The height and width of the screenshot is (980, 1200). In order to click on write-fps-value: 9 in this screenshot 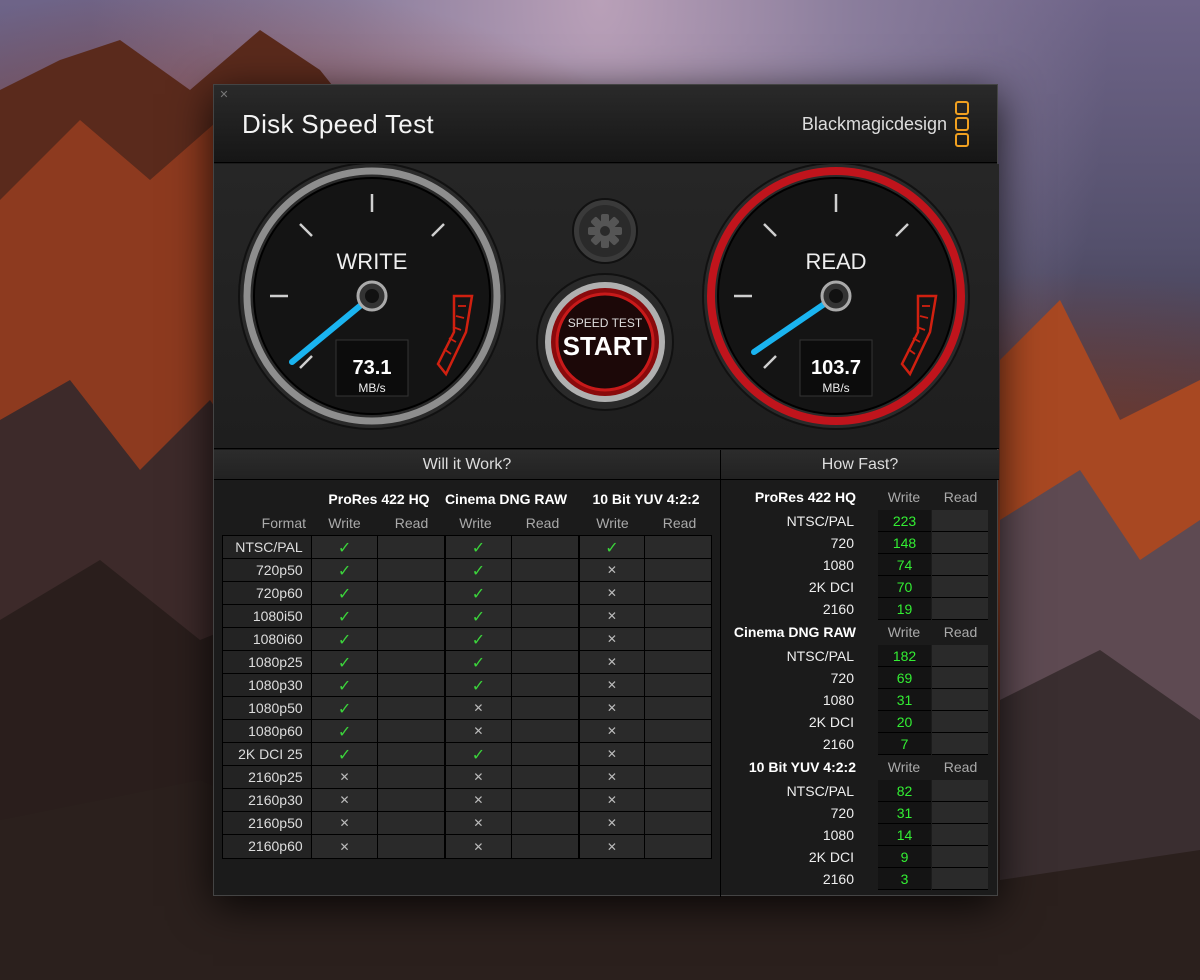, I will do `click(904, 857)`.